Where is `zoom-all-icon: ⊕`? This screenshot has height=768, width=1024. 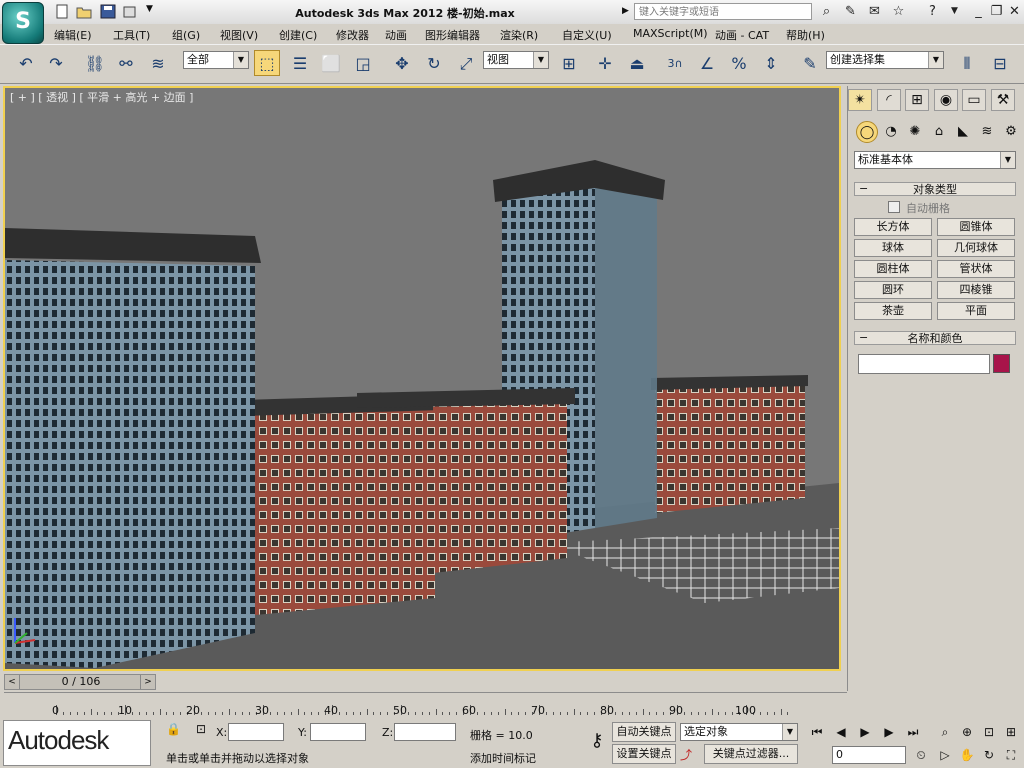
zoom-all-icon: ⊕ is located at coordinates (967, 732).